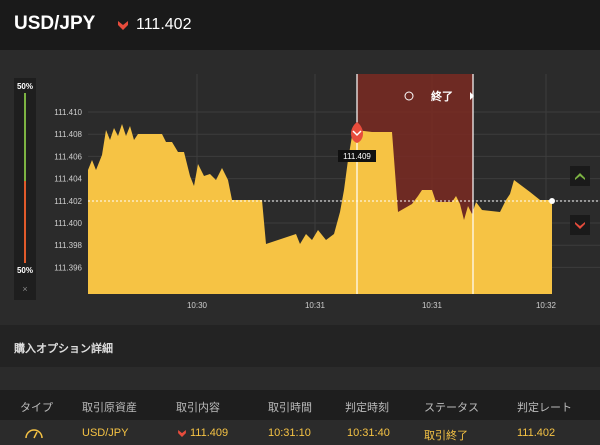  What do you see at coordinates (109, 408) in the screenshot?
I see `col-asset: 取引原資産` at bounding box center [109, 408].